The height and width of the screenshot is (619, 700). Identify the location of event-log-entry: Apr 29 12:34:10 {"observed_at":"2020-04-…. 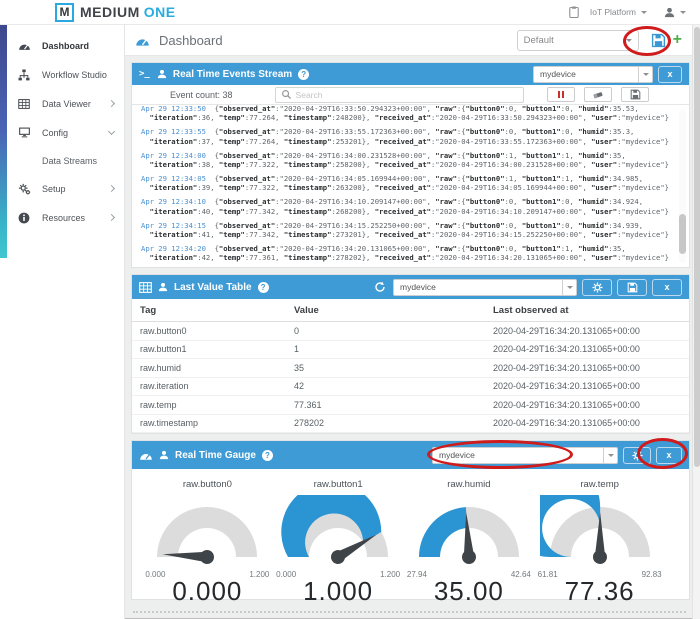
(405, 206).